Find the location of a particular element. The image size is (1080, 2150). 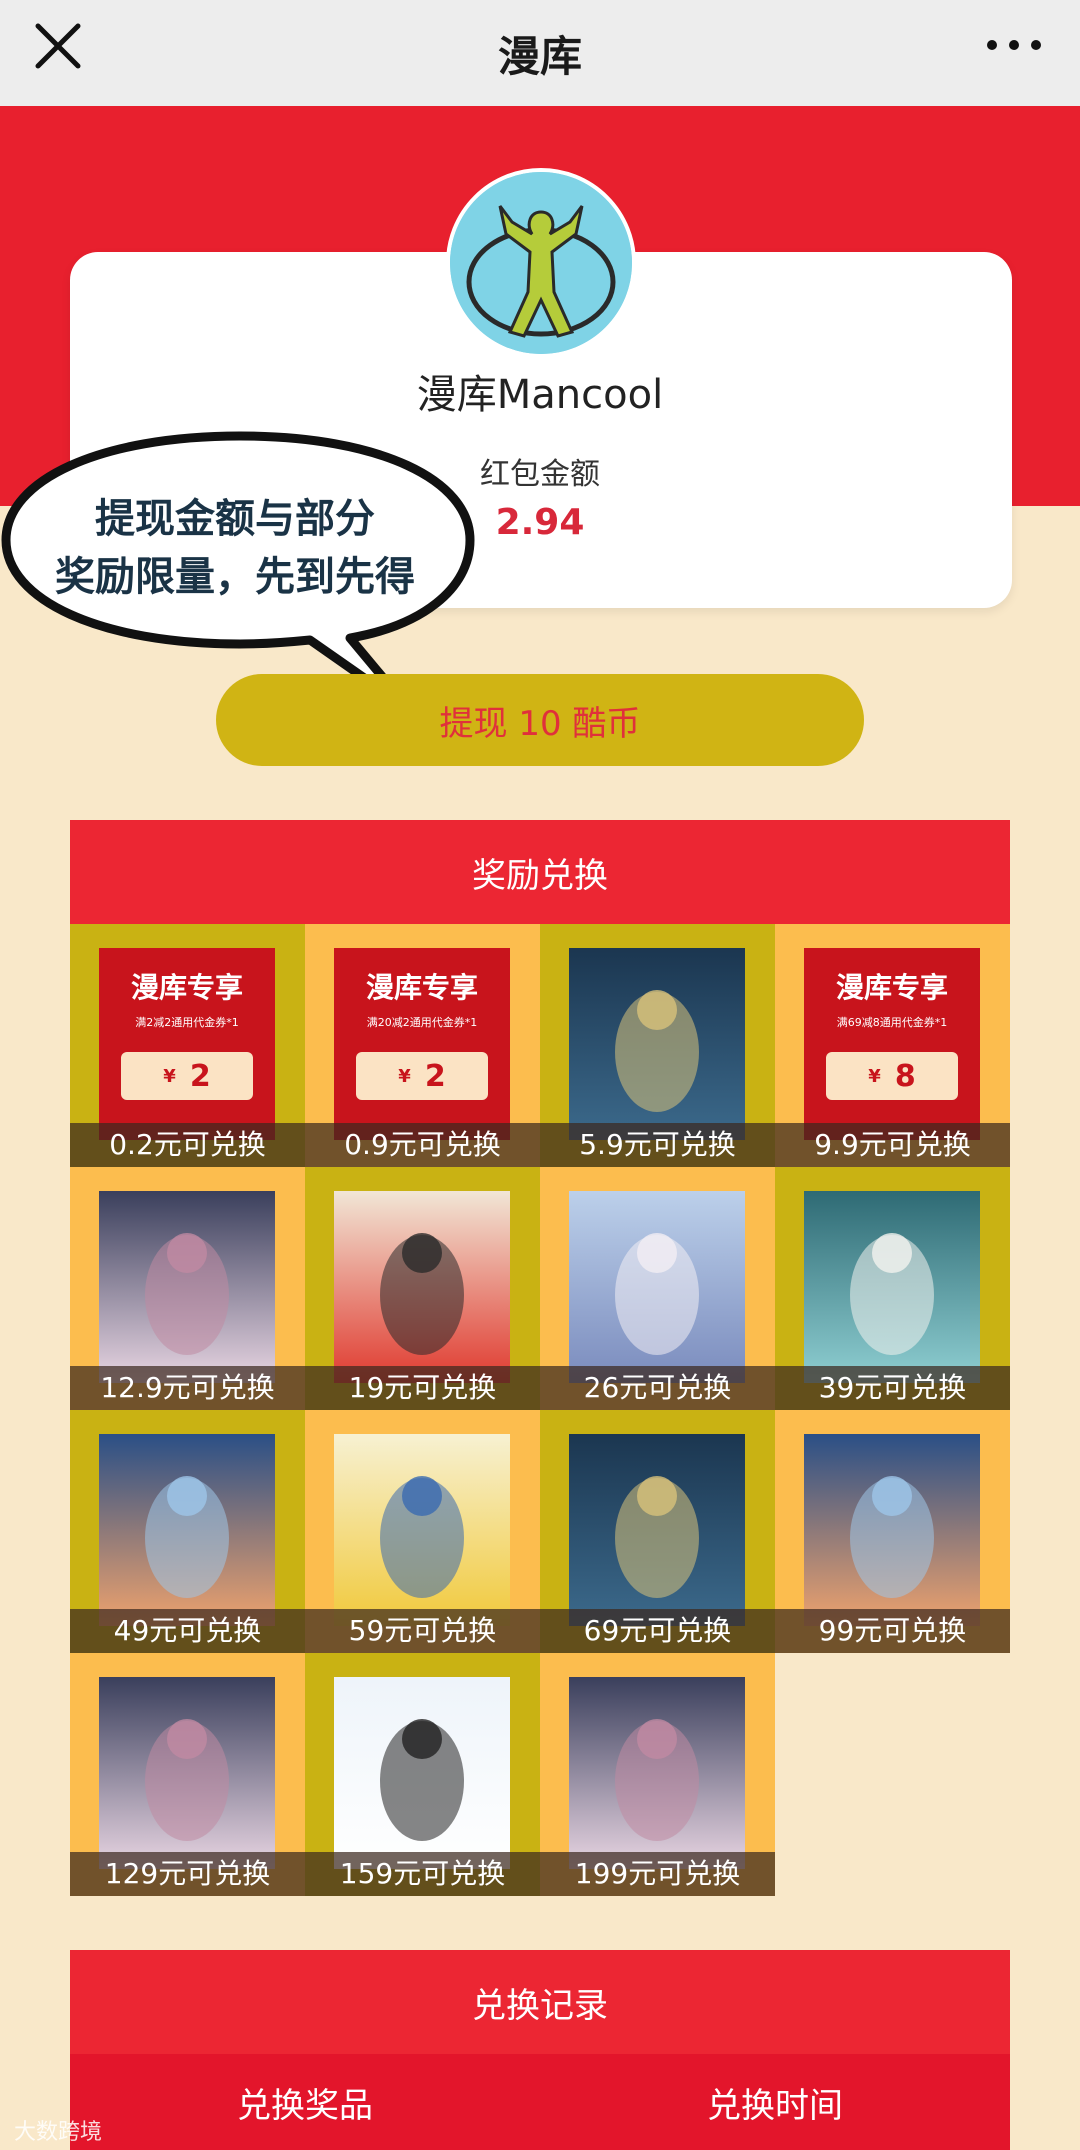

reward-item: 漫库专享满69减8通用代金券*1 ¥8 9.9元可兑换 is located at coordinates (892, 1045).